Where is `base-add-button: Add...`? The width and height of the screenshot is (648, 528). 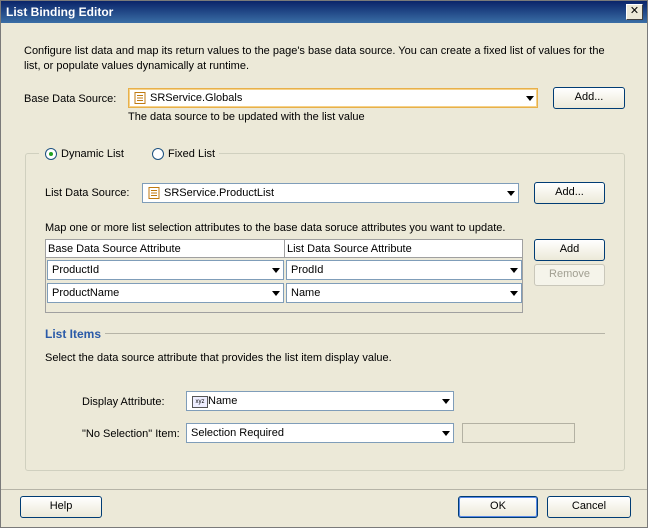 base-add-button: Add... is located at coordinates (589, 98).